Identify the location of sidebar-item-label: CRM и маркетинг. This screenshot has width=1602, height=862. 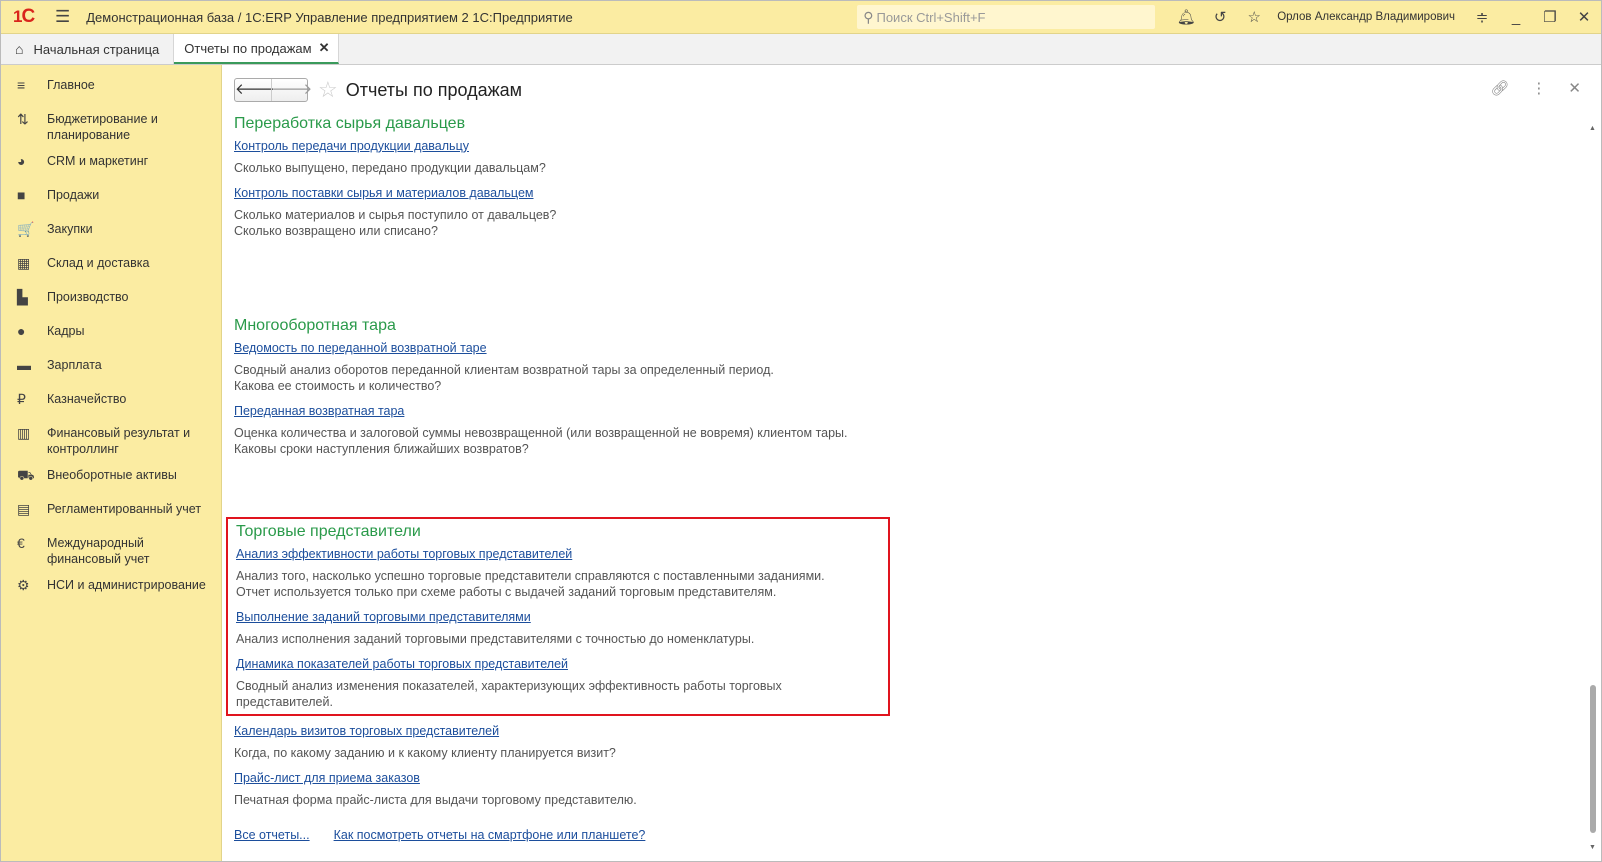
(98, 161).